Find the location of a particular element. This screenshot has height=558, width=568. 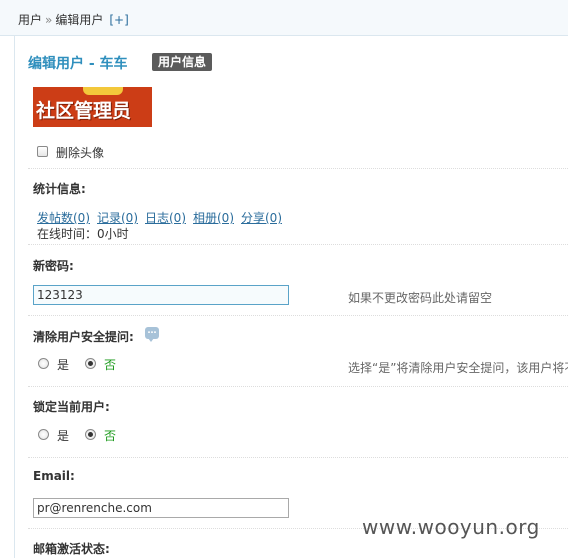

stat-link-blogs: 日志(0) is located at coordinates (165, 218).